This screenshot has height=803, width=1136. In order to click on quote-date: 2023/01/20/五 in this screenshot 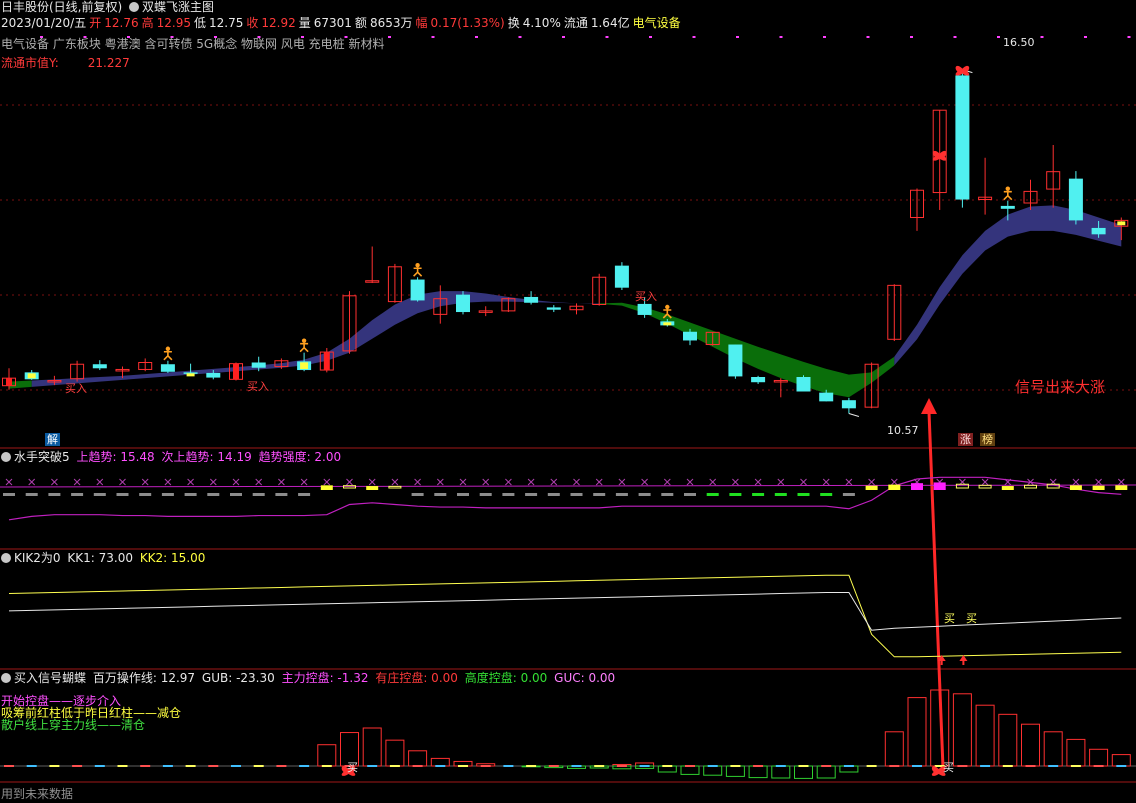, I will do `click(44, 23)`.